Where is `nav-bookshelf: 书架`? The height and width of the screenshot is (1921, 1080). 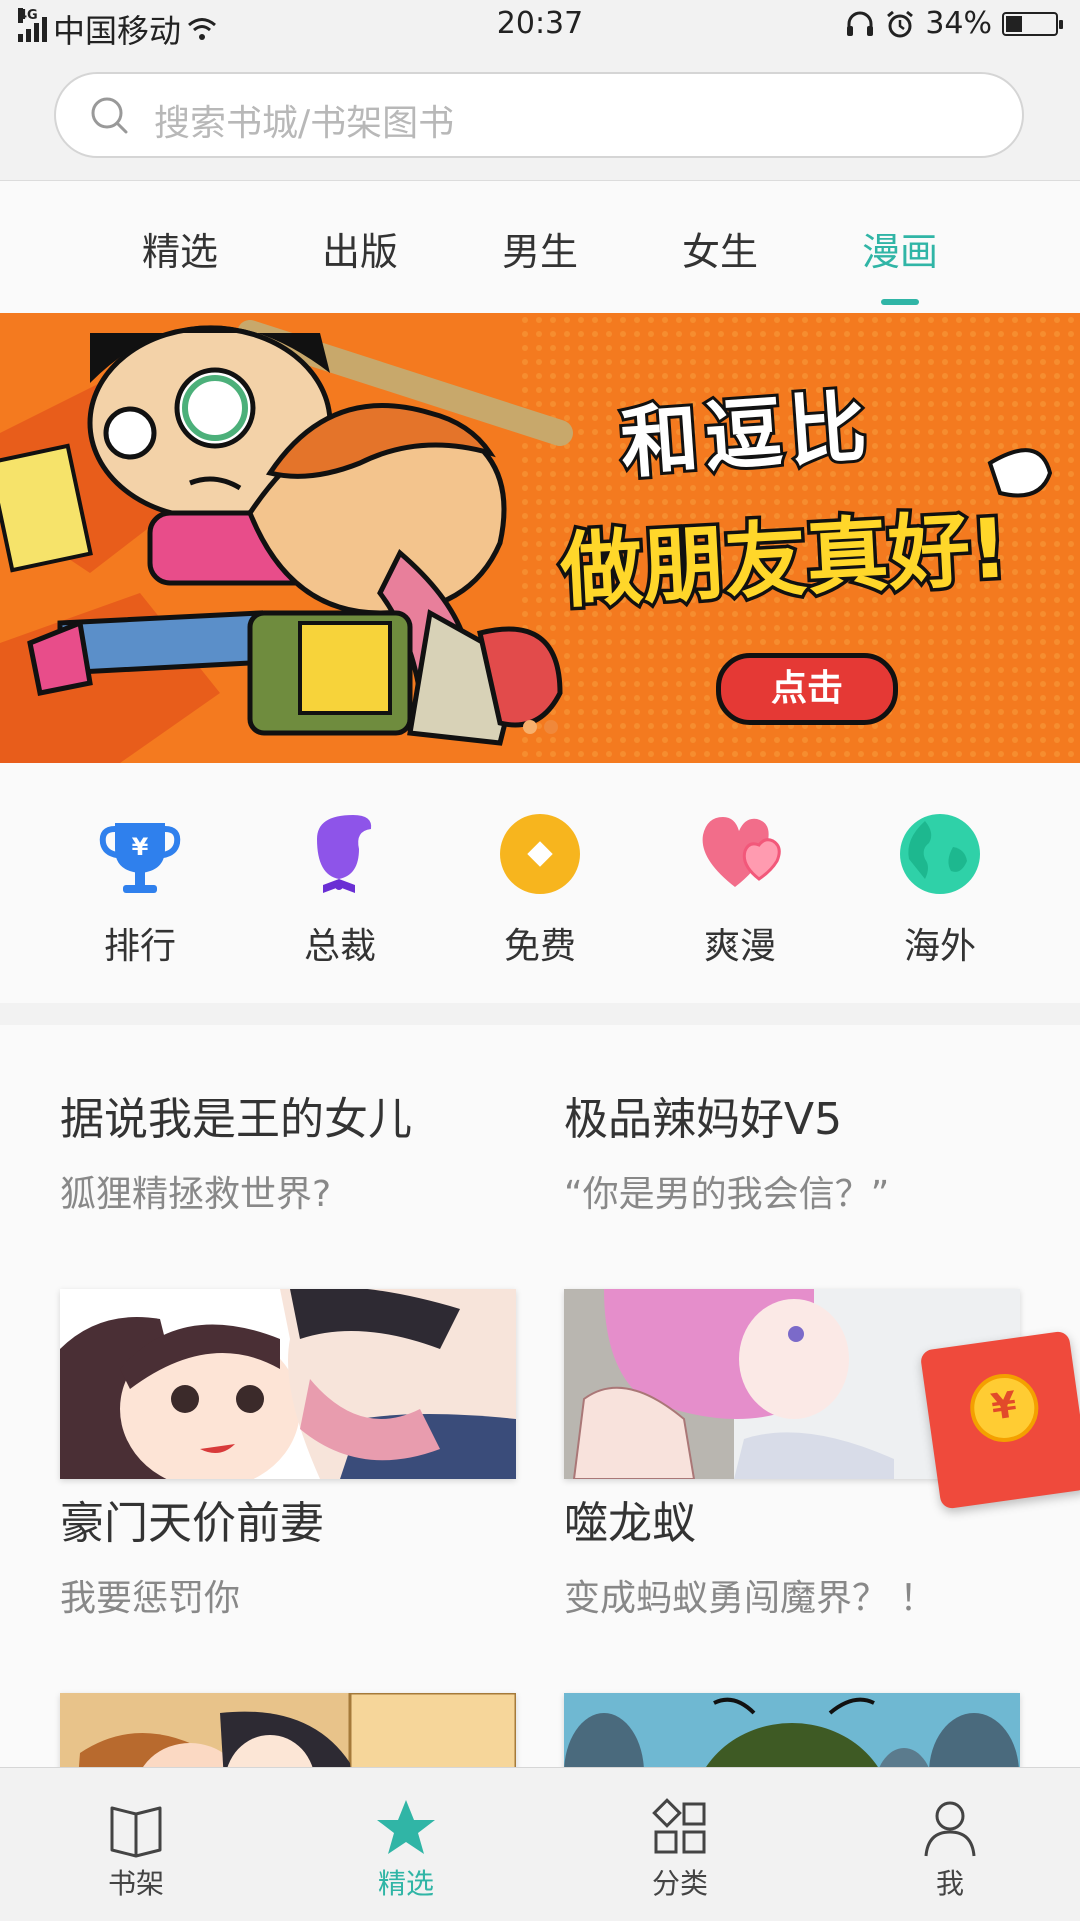 nav-bookshelf: 书架 is located at coordinates (136, 1850).